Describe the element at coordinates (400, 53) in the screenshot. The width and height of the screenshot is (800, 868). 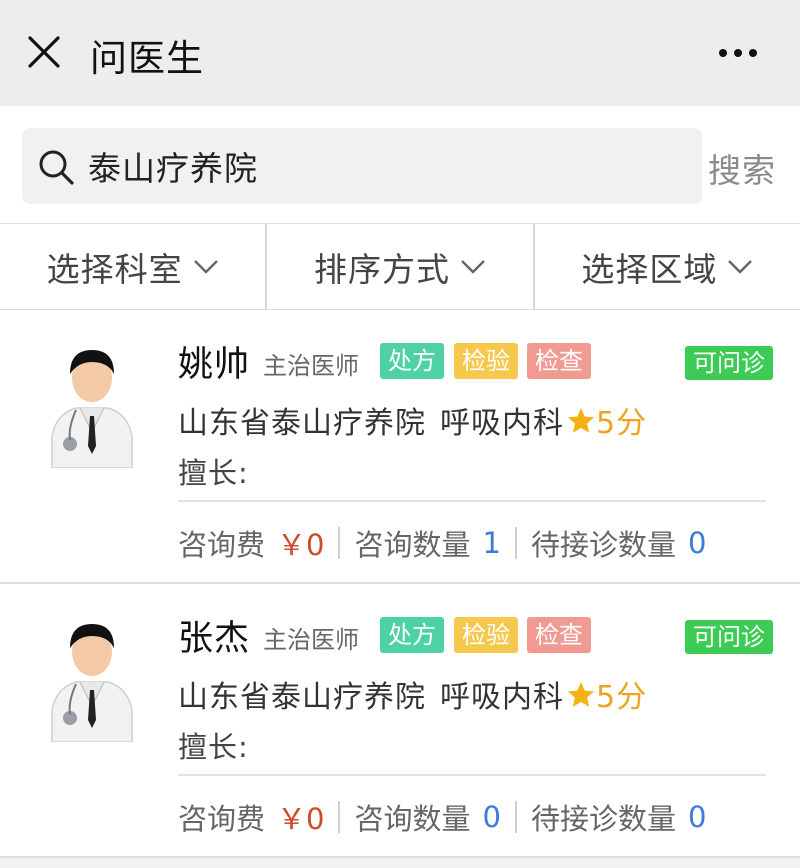
I see `top-bar: 问医生` at that location.